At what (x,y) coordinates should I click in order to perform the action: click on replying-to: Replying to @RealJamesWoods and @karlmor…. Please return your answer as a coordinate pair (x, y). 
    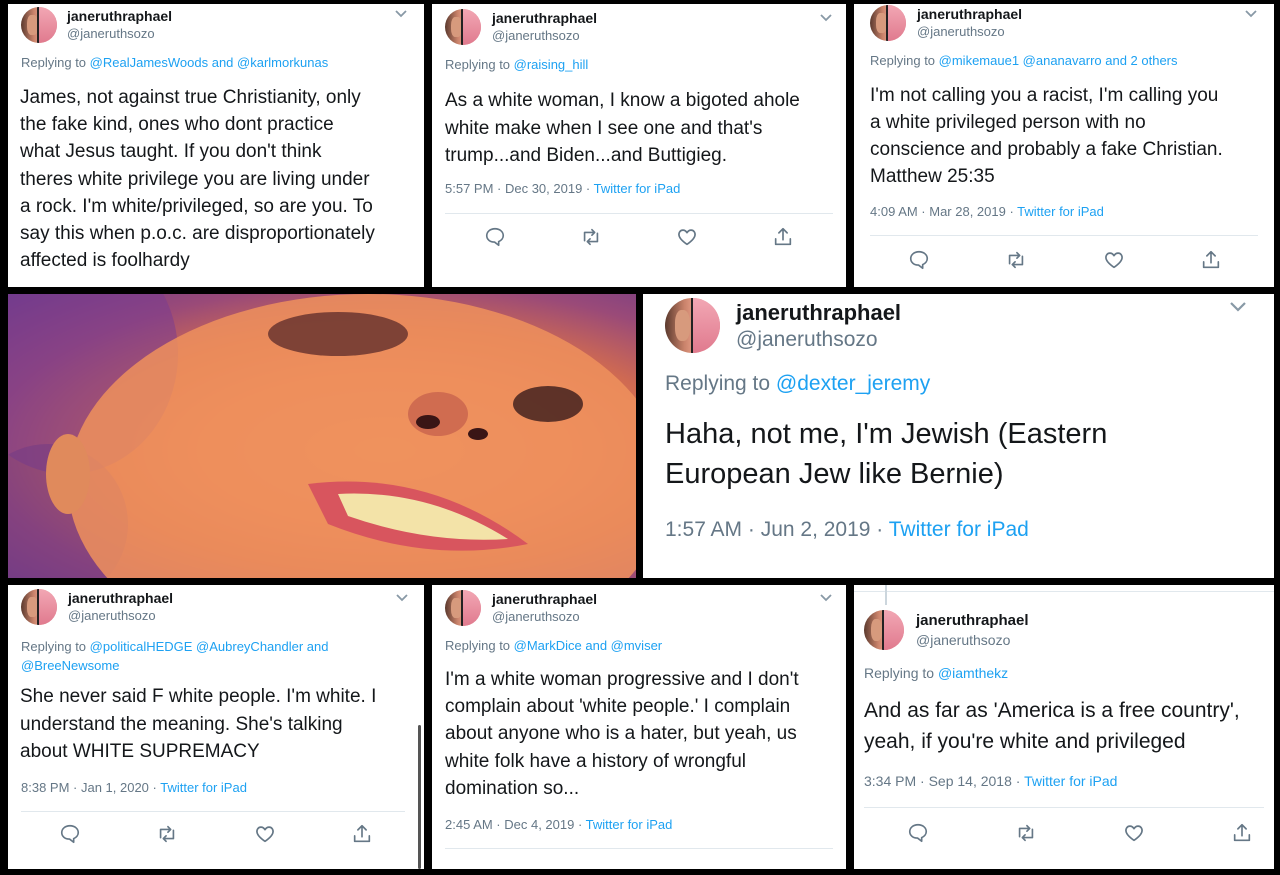
    Looking at the image, I should click on (175, 62).